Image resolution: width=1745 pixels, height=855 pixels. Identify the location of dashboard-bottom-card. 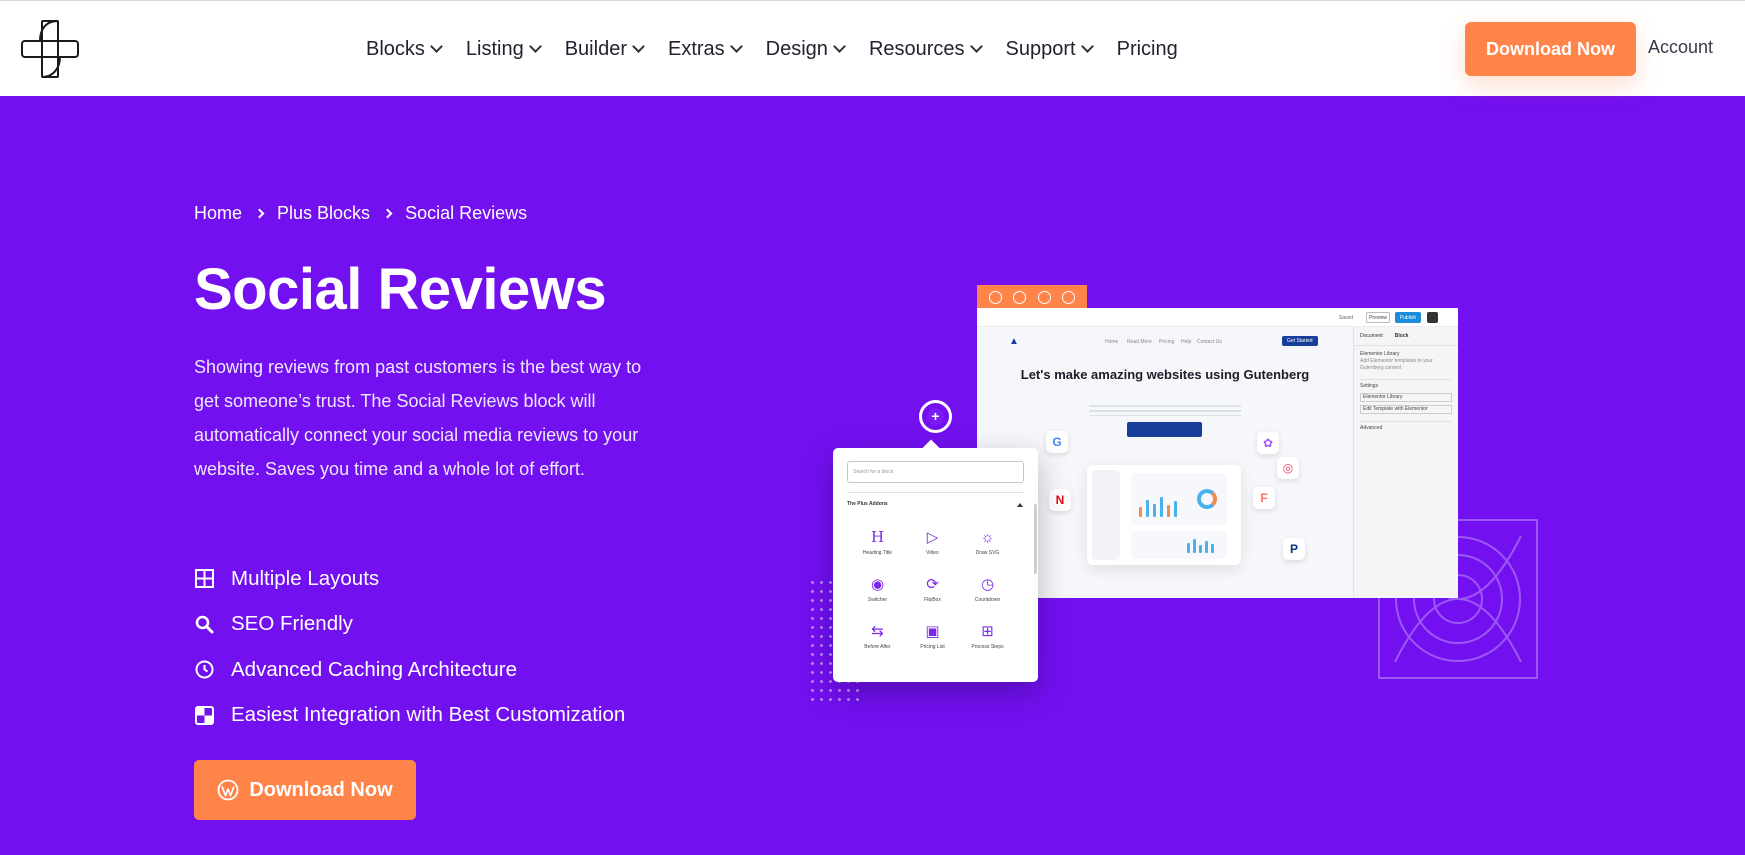
(1179, 545).